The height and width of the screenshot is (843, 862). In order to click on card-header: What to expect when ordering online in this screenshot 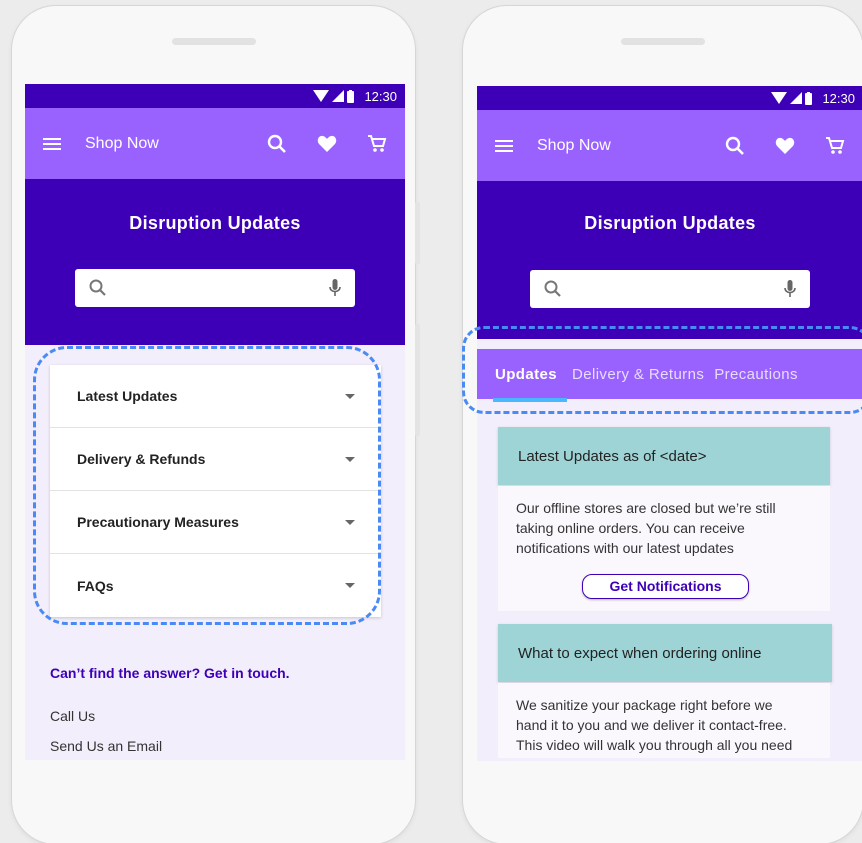, I will do `click(665, 653)`.